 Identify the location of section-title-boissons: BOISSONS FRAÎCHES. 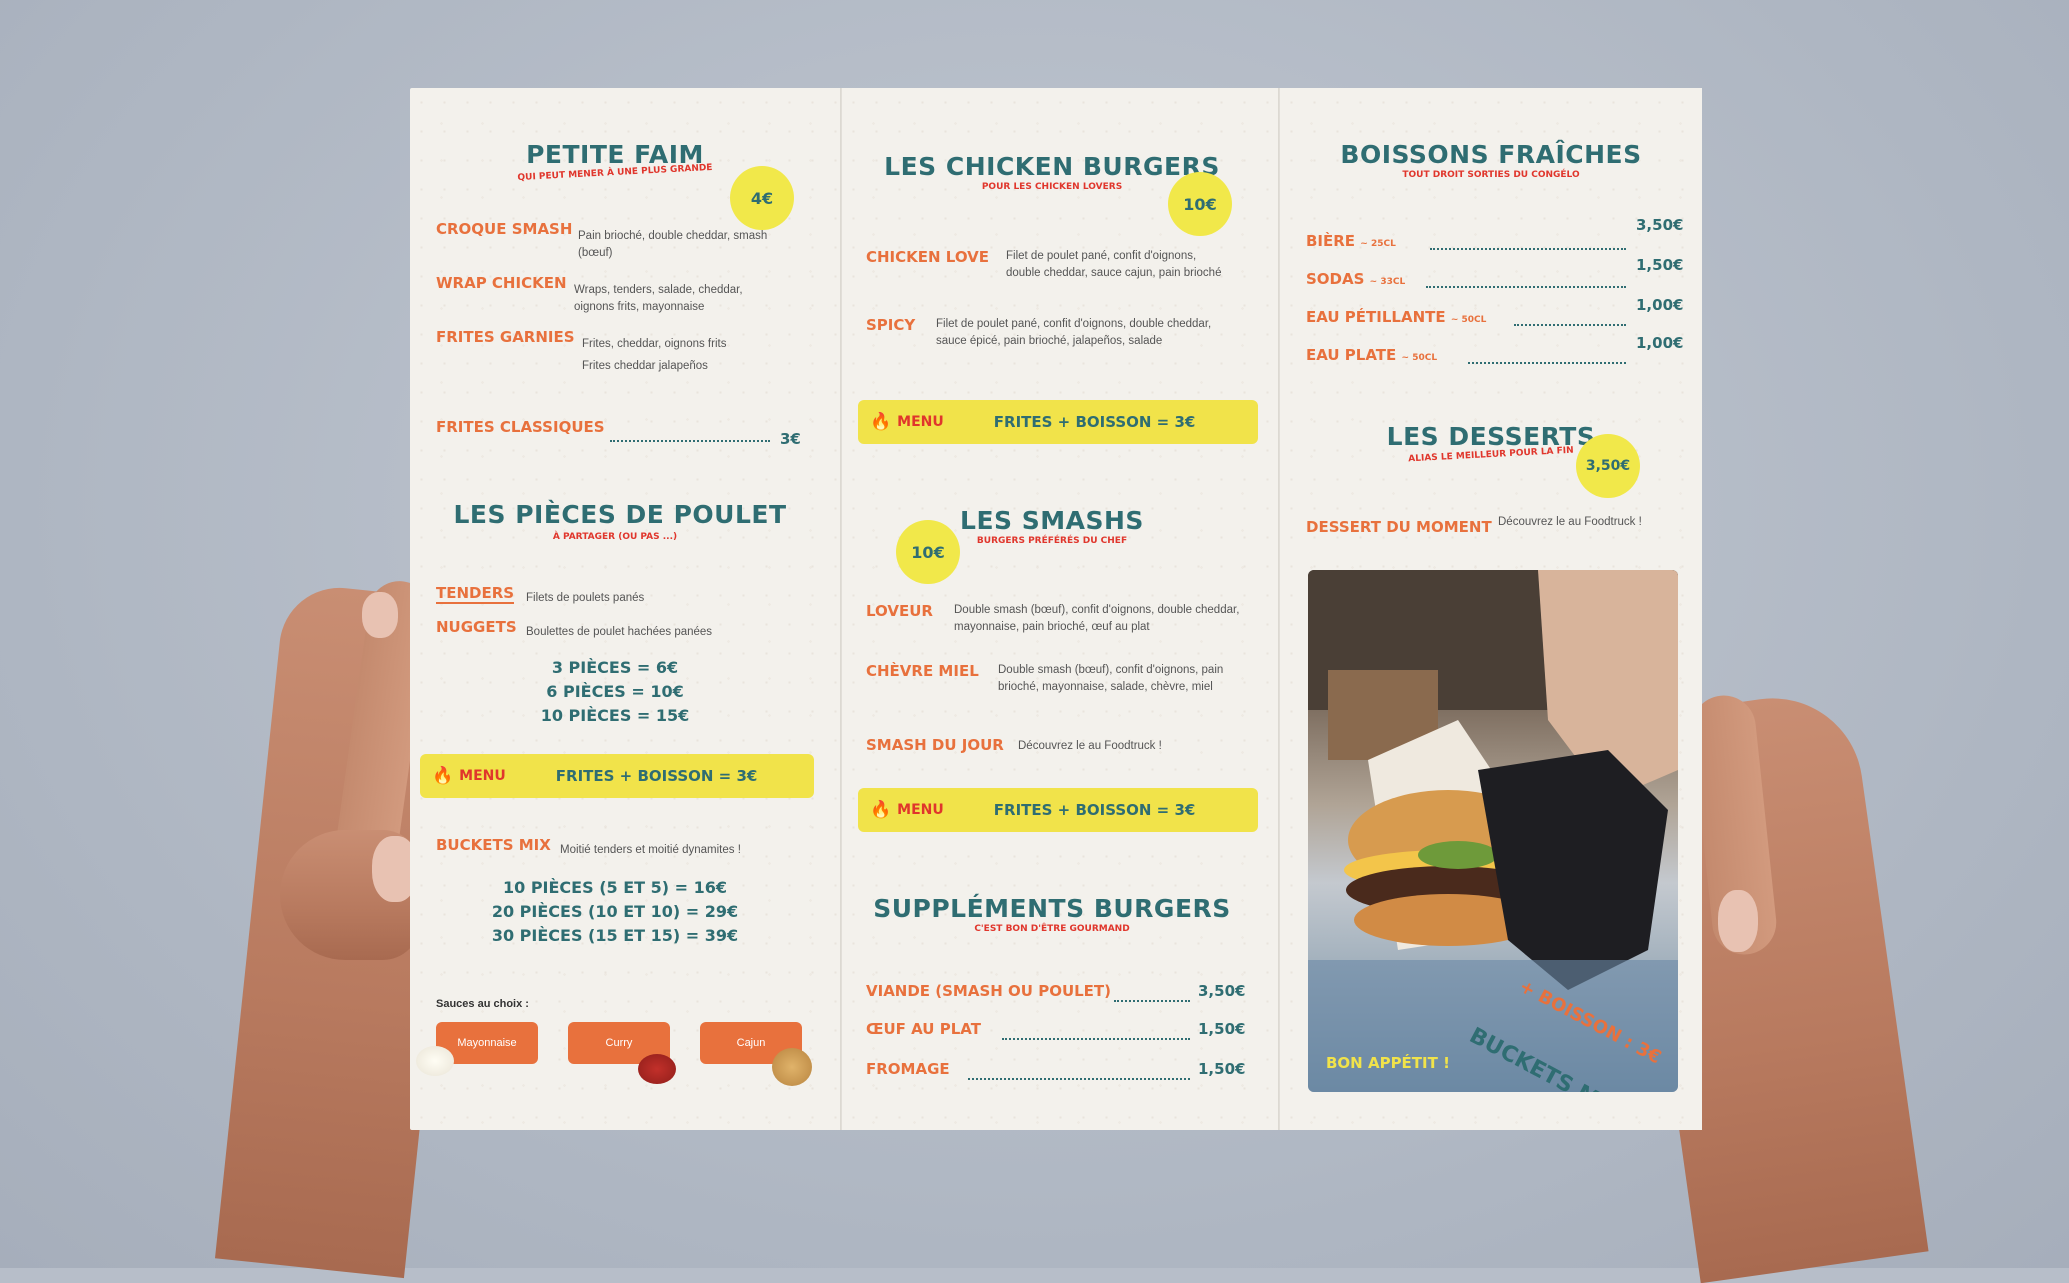
(1491, 154).